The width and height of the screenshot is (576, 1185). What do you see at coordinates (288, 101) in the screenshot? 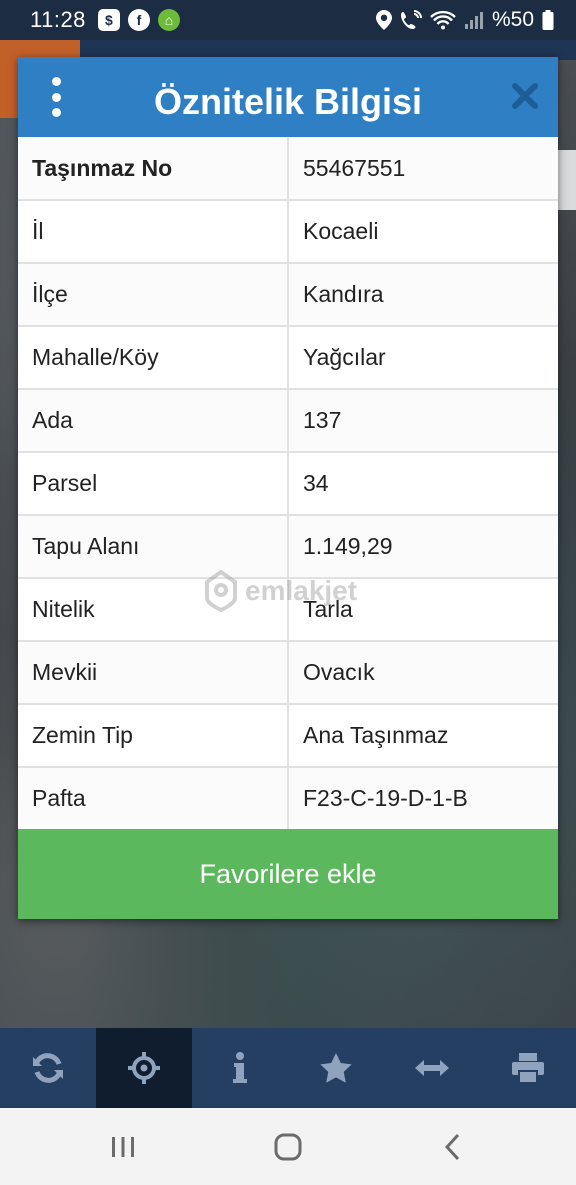
I see `dialog-title: Öznitelik Bilgisi` at bounding box center [288, 101].